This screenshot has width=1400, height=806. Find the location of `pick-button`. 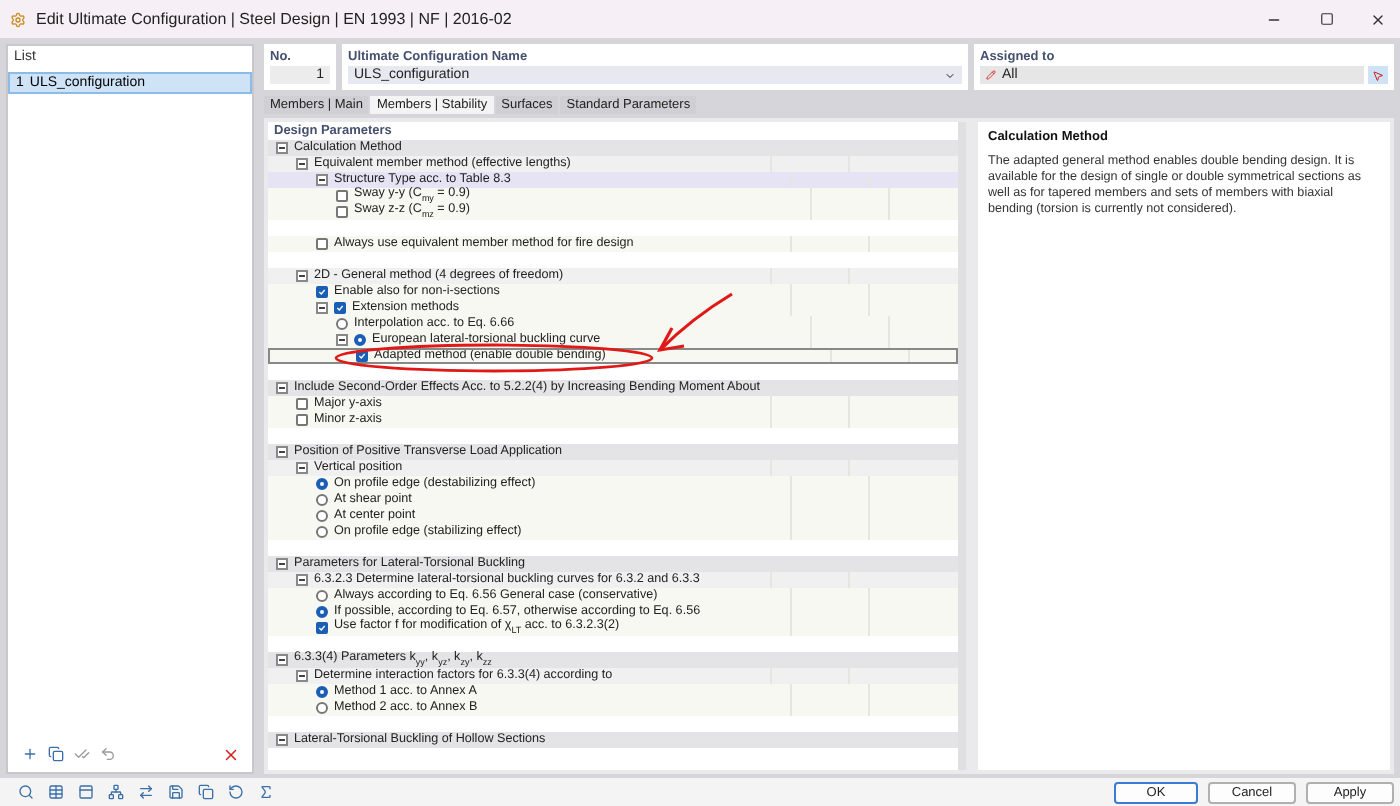

pick-button is located at coordinates (1378, 75).